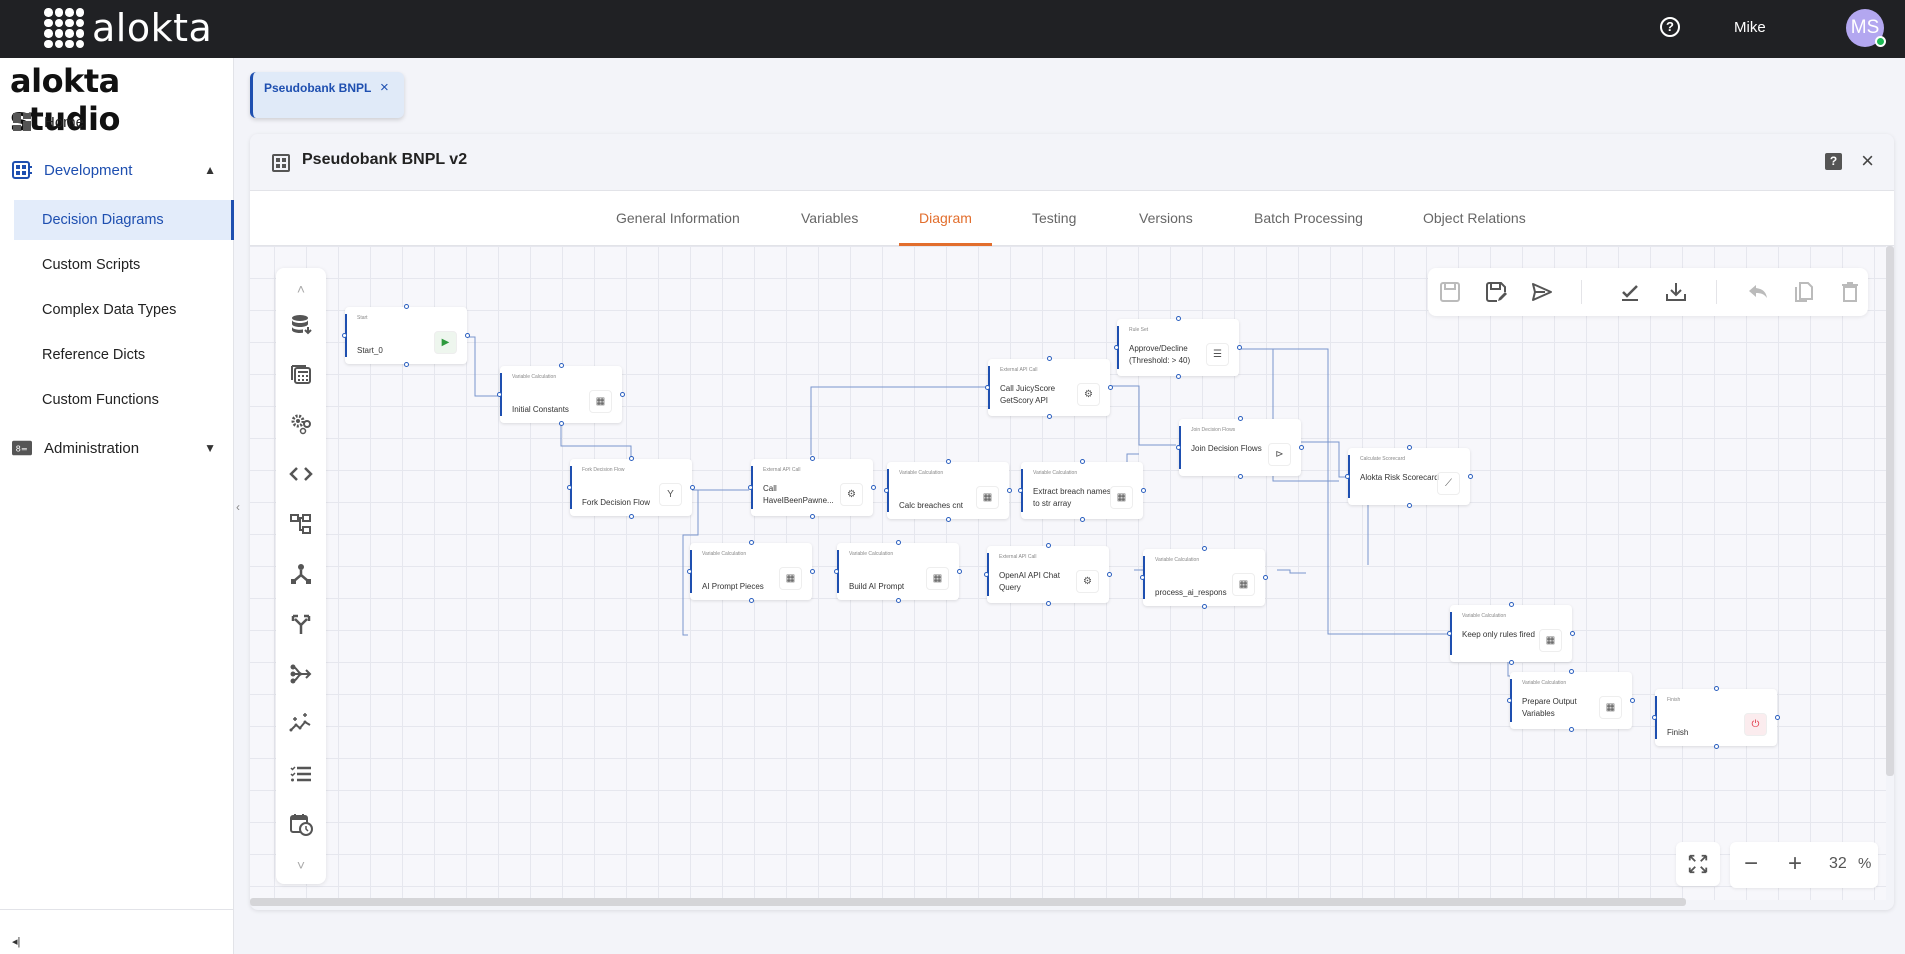  What do you see at coordinates (1758, 292) in the screenshot?
I see `undo-icon` at bounding box center [1758, 292].